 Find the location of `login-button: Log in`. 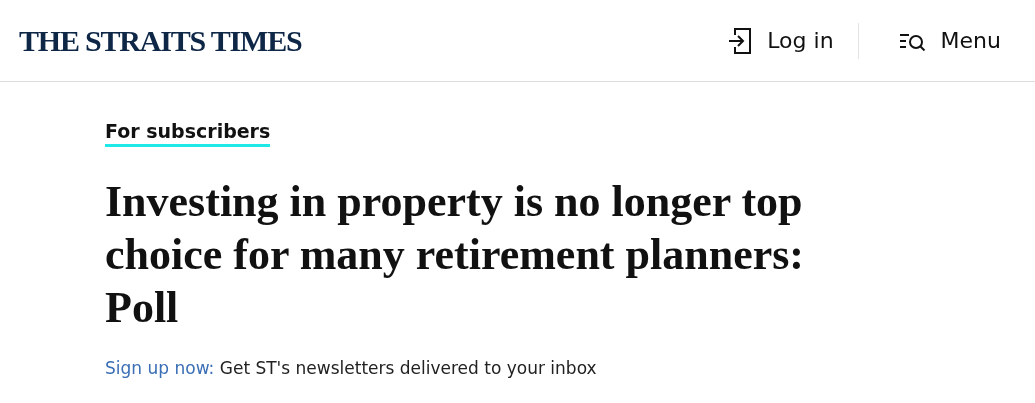

login-button: Log in is located at coordinates (780, 40).